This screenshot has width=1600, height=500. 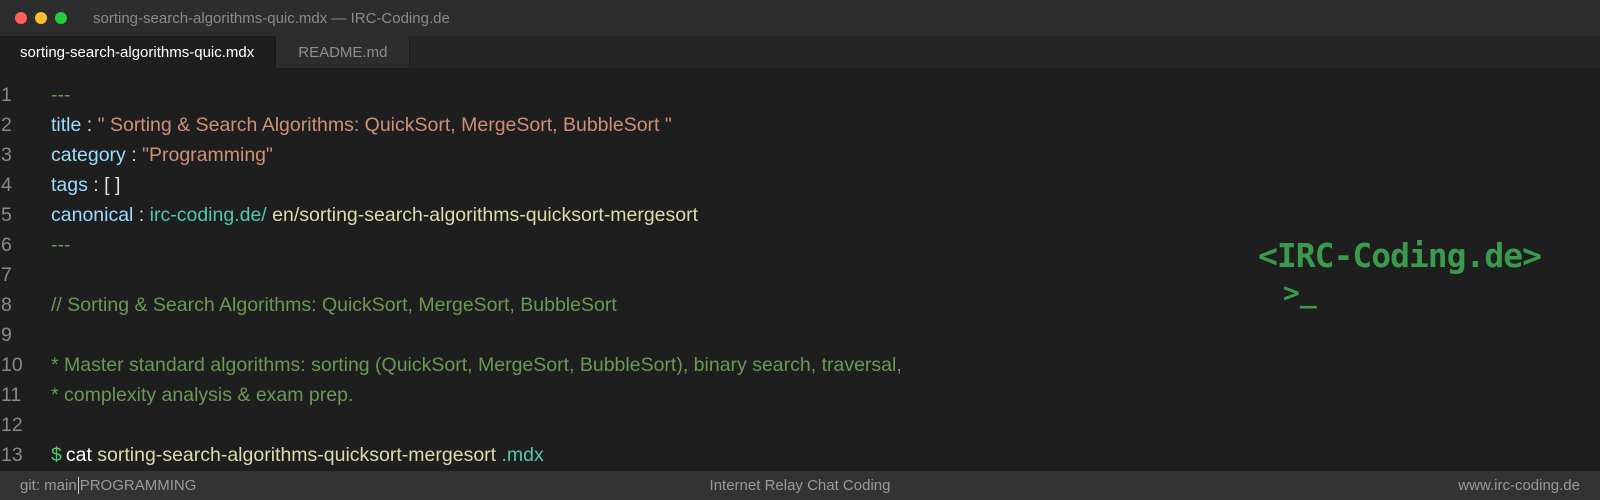 I want to click on status-center-text: Internet Relay Chat Coding, so click(x=800, y=485).